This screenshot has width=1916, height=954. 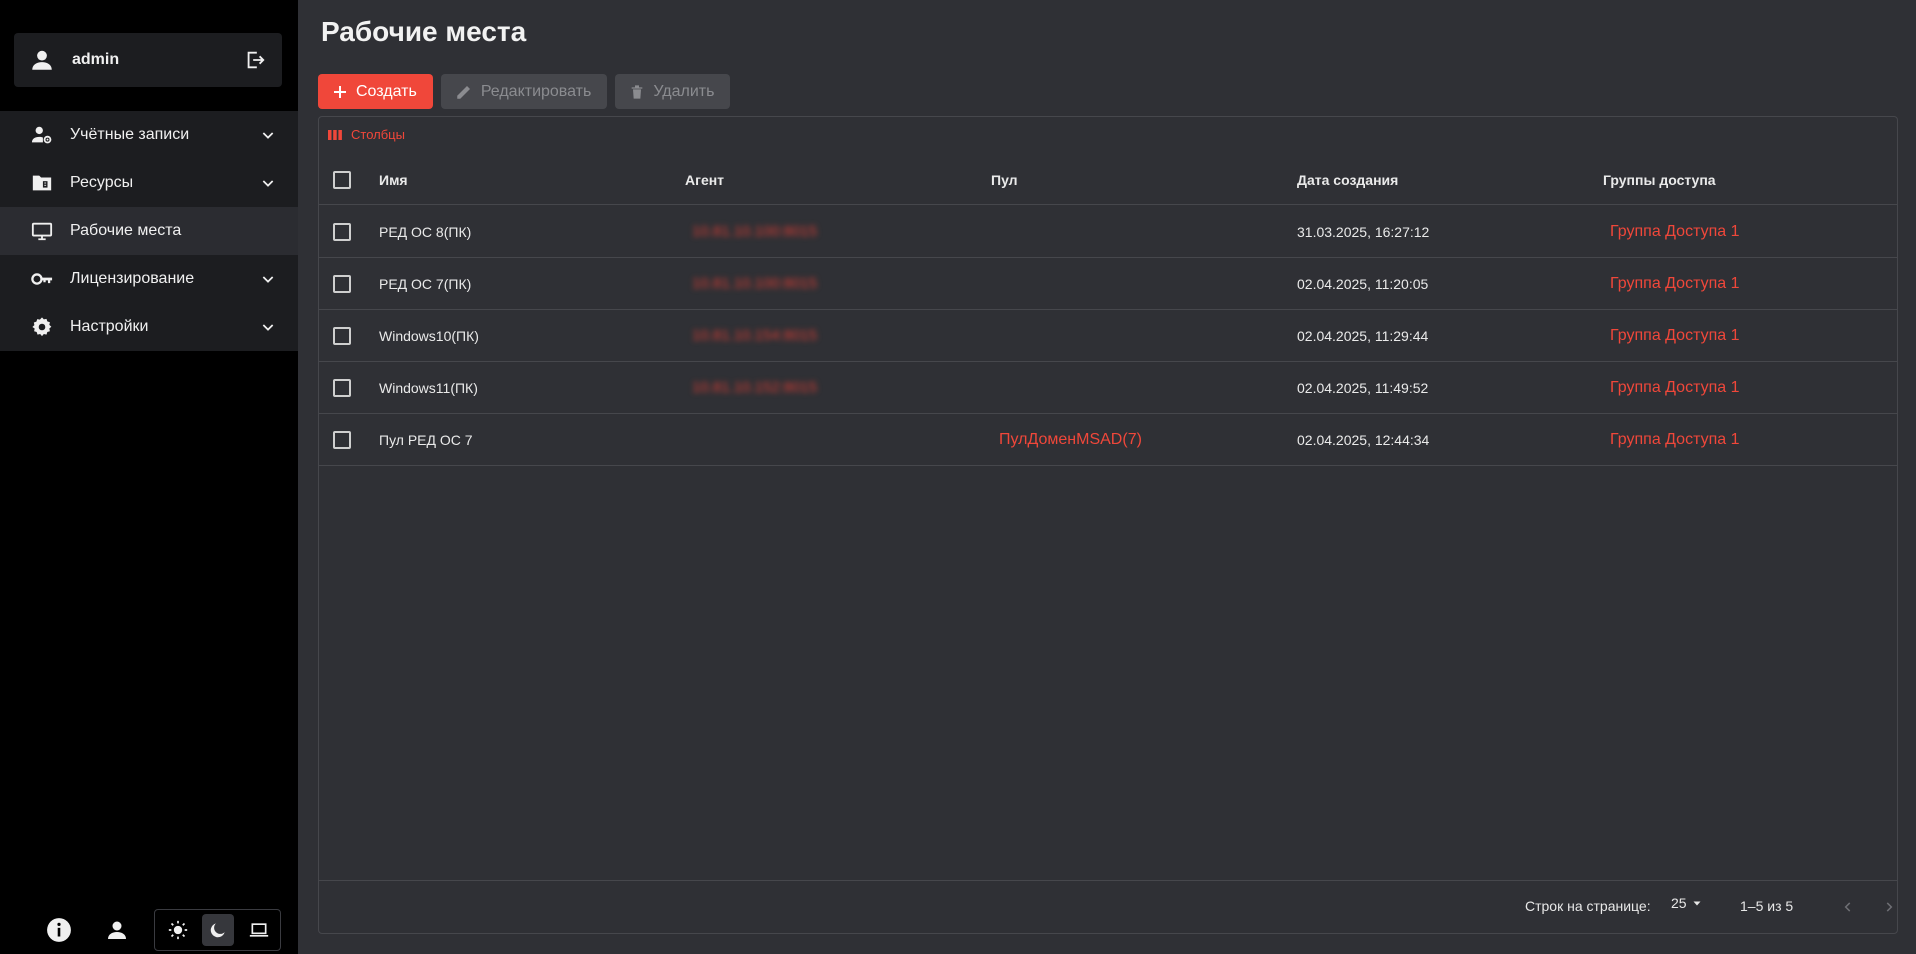 I want to click on chevron-right-icon, so click(x=1889, y=907).